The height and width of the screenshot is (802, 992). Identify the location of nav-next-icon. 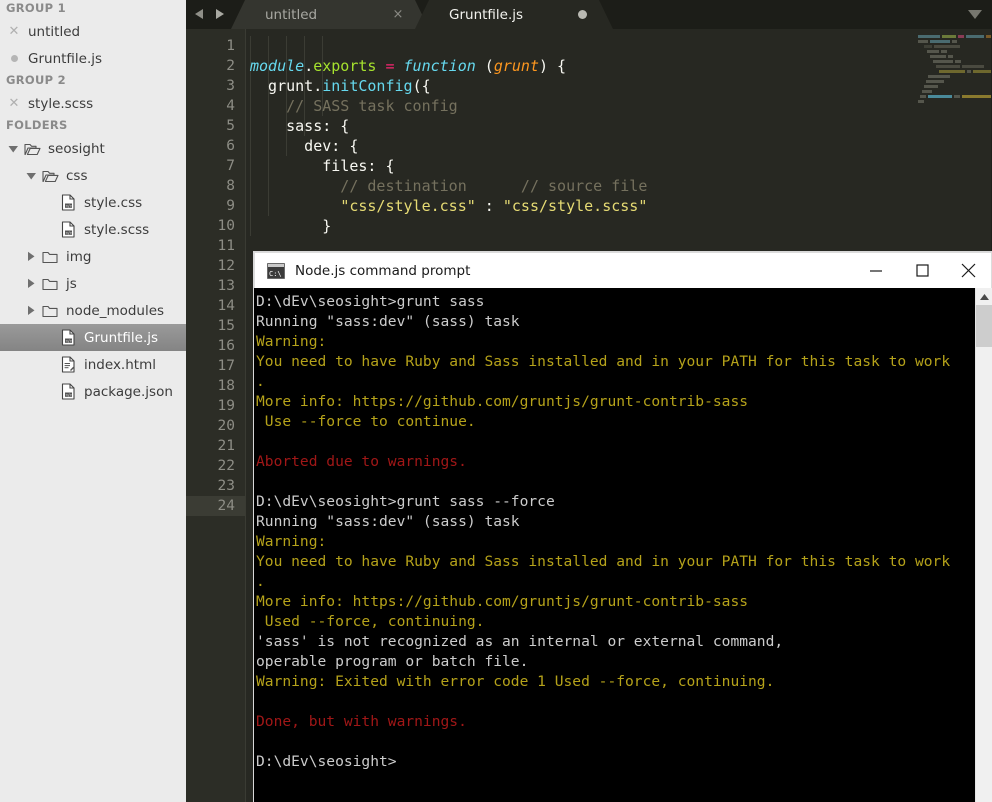
(219, 14).